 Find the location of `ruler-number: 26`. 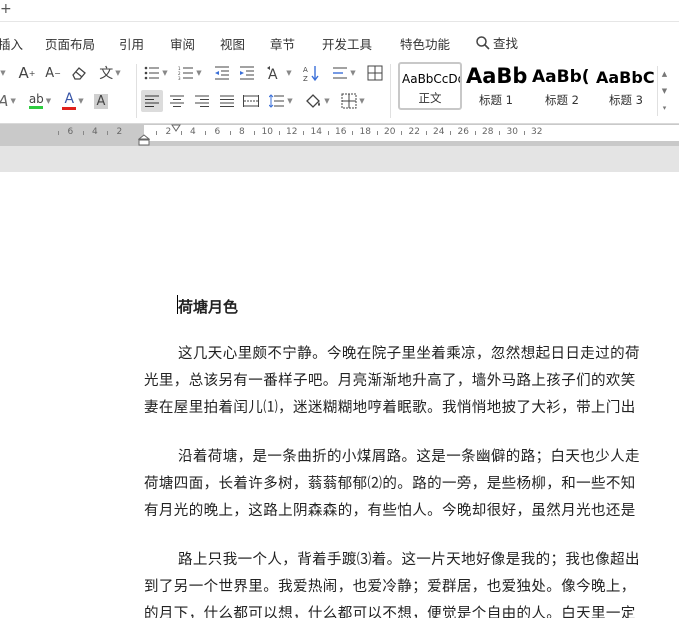

ruler-number: 26 is located at coordinates (463, 132).